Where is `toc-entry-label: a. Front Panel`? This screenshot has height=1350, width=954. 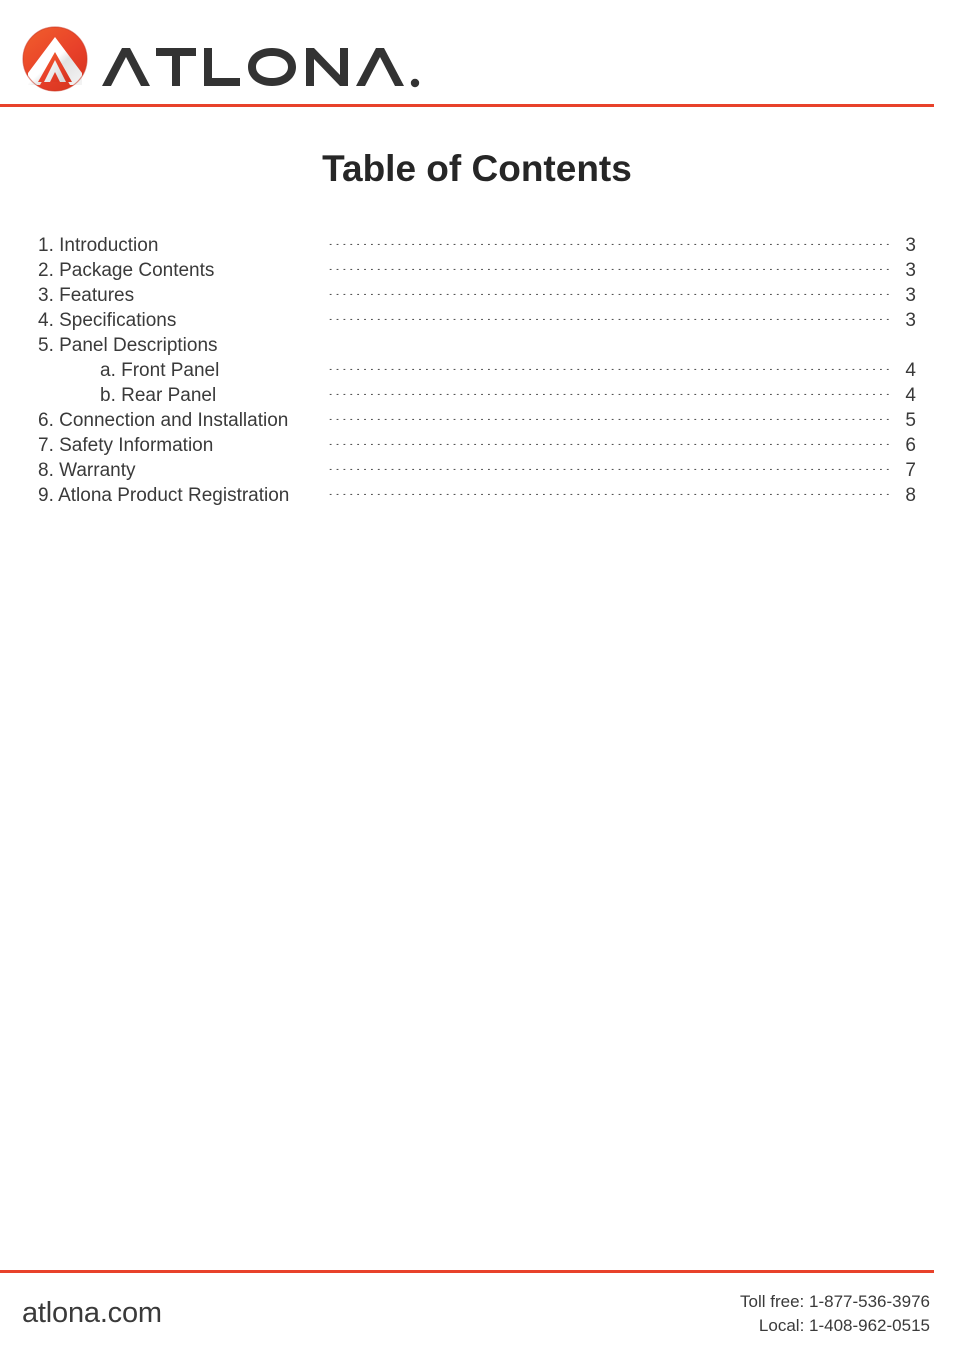
toc-entry-label: a. Front Panel is located at coordinates (160, 370).